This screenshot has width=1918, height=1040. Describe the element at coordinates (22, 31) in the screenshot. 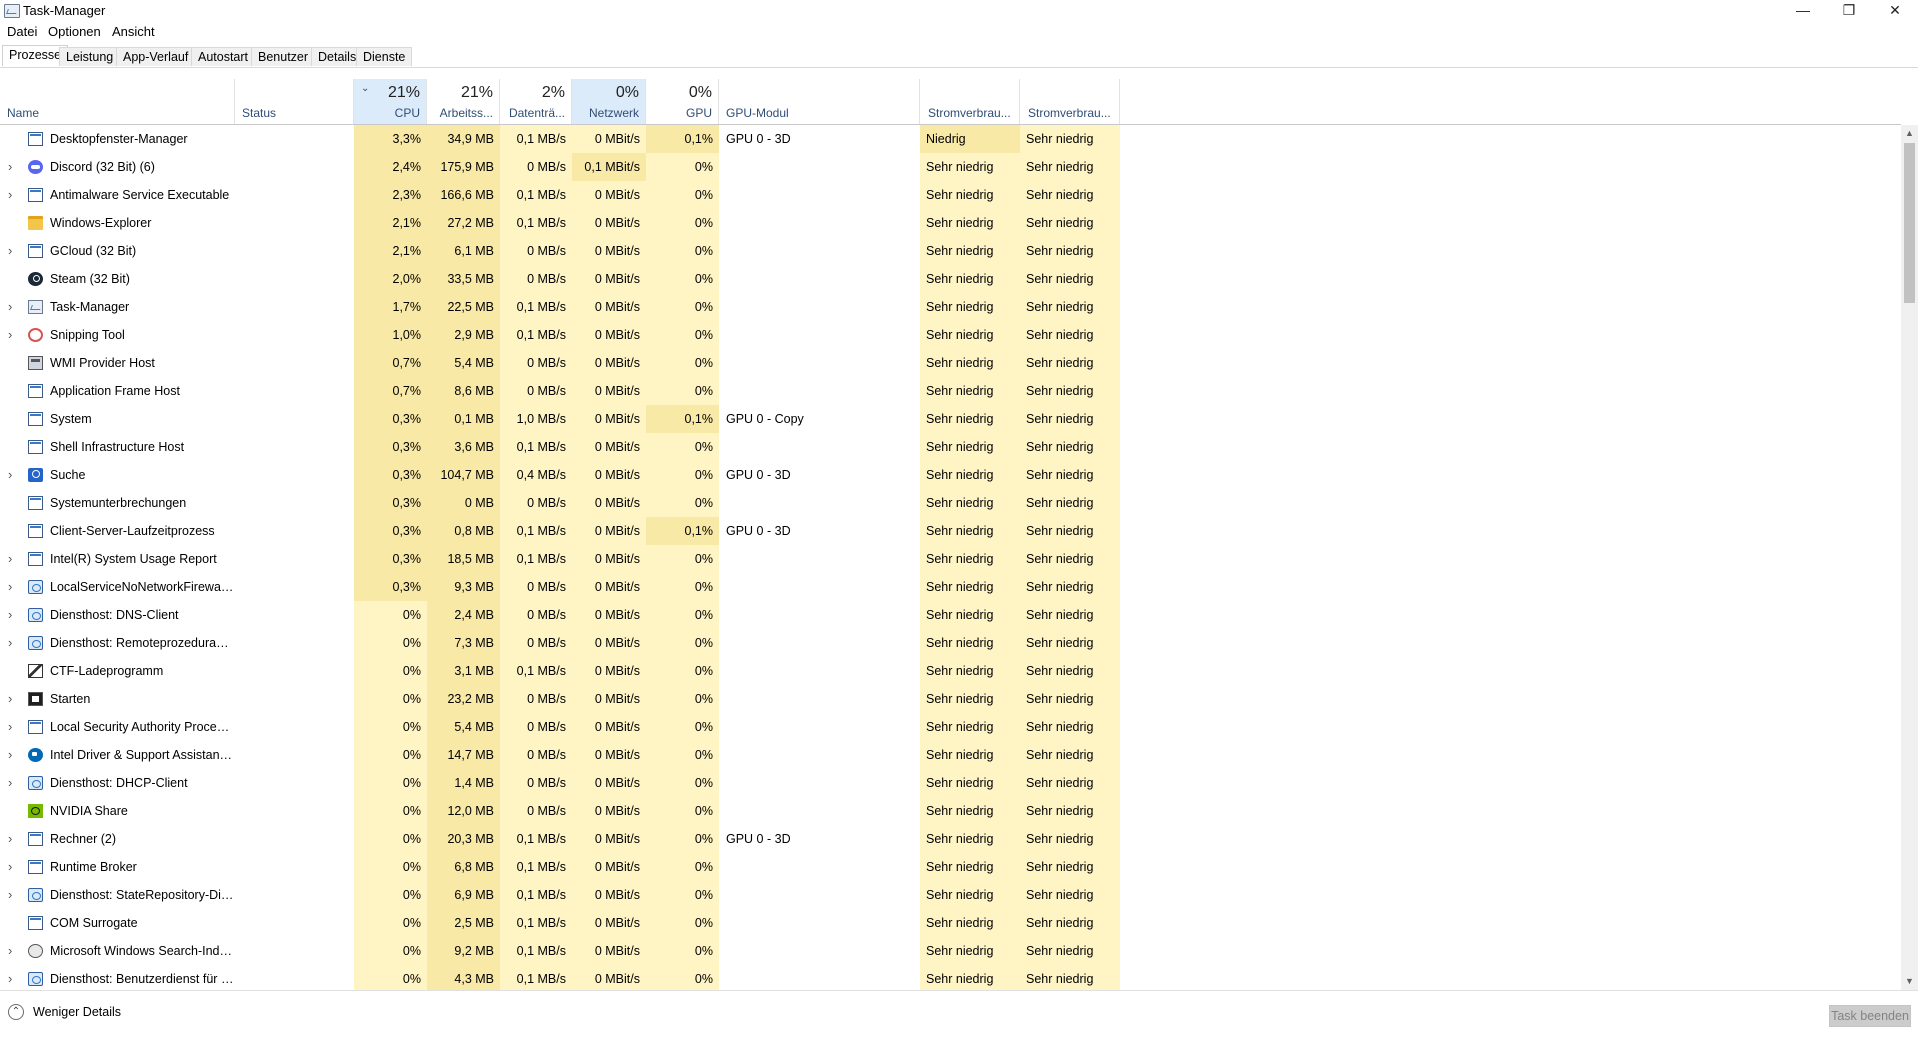

I see `menu-datei: Datei` at that location.